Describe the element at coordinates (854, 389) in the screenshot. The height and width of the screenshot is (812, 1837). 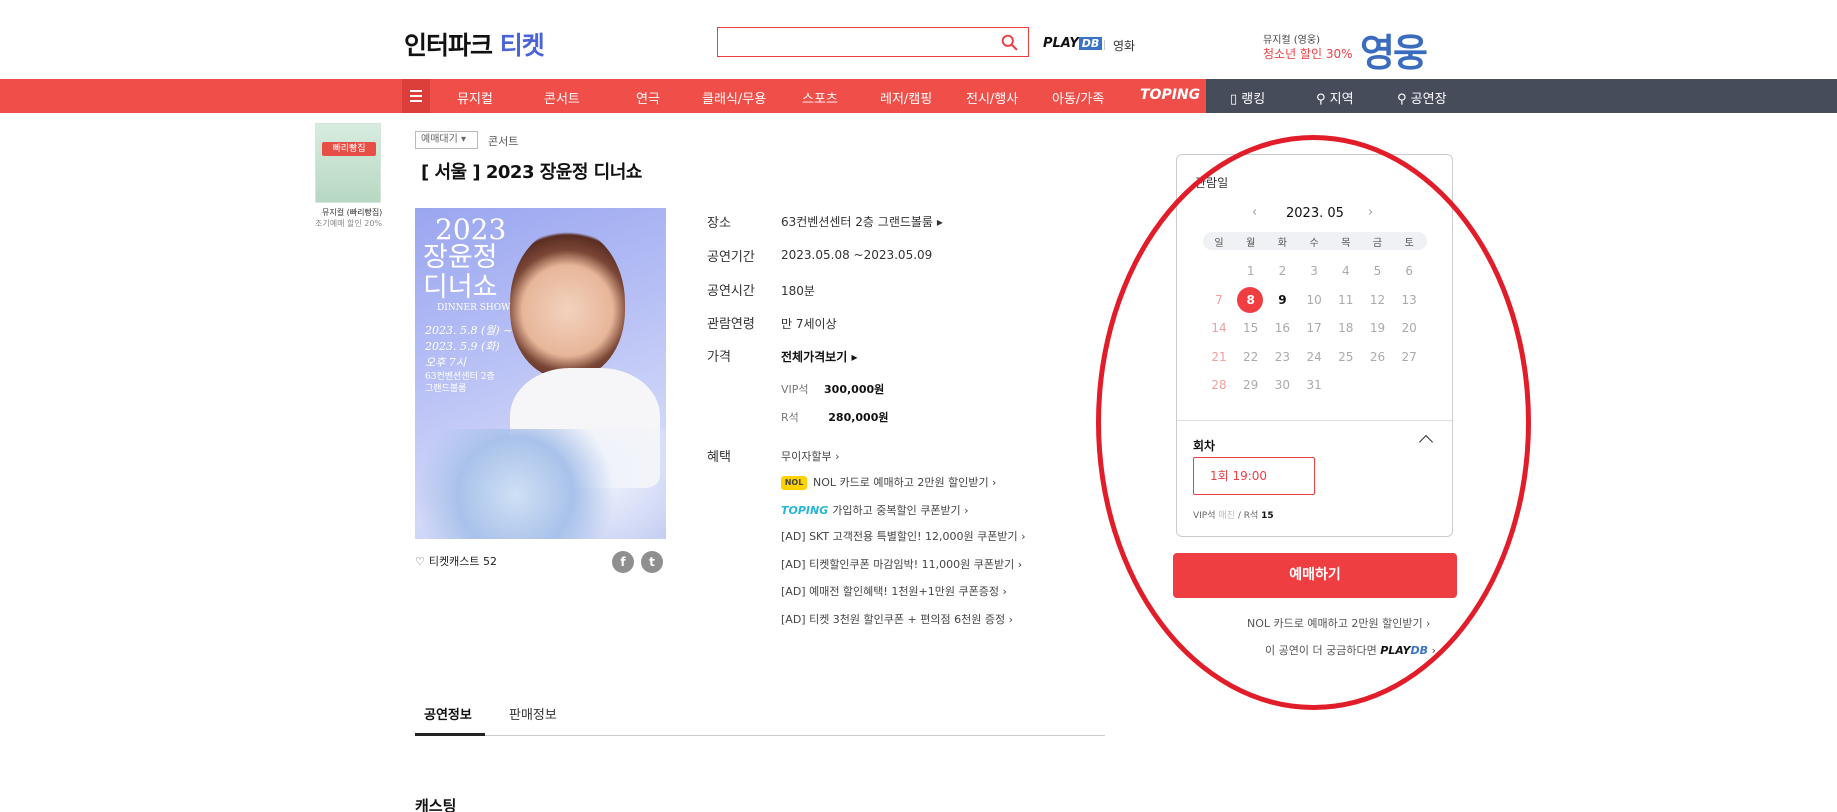
I see `price-amount: 300,000원` at that location.